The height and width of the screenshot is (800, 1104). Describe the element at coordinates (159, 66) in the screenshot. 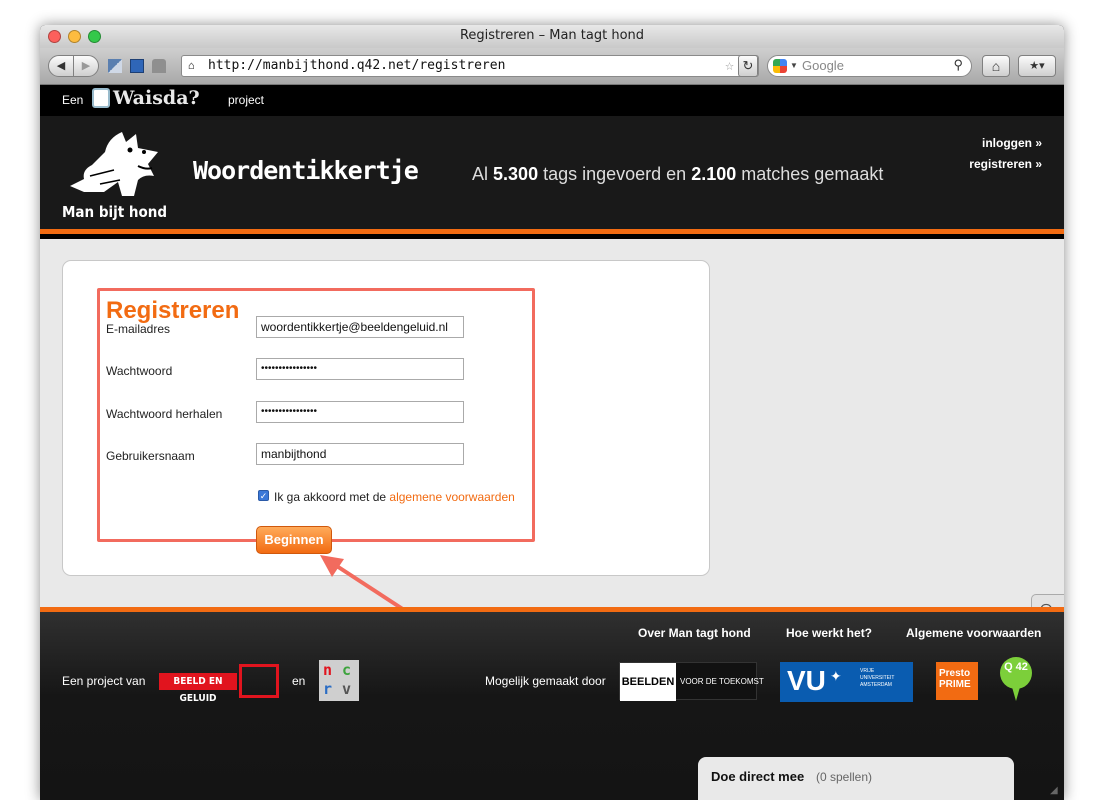

I see `print-icon` at that location.